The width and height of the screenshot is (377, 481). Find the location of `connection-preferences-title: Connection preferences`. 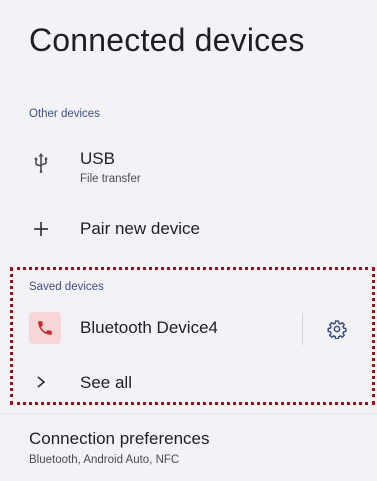

connection-preferences-title: Connection preferences is located at coordinates (119, 438).